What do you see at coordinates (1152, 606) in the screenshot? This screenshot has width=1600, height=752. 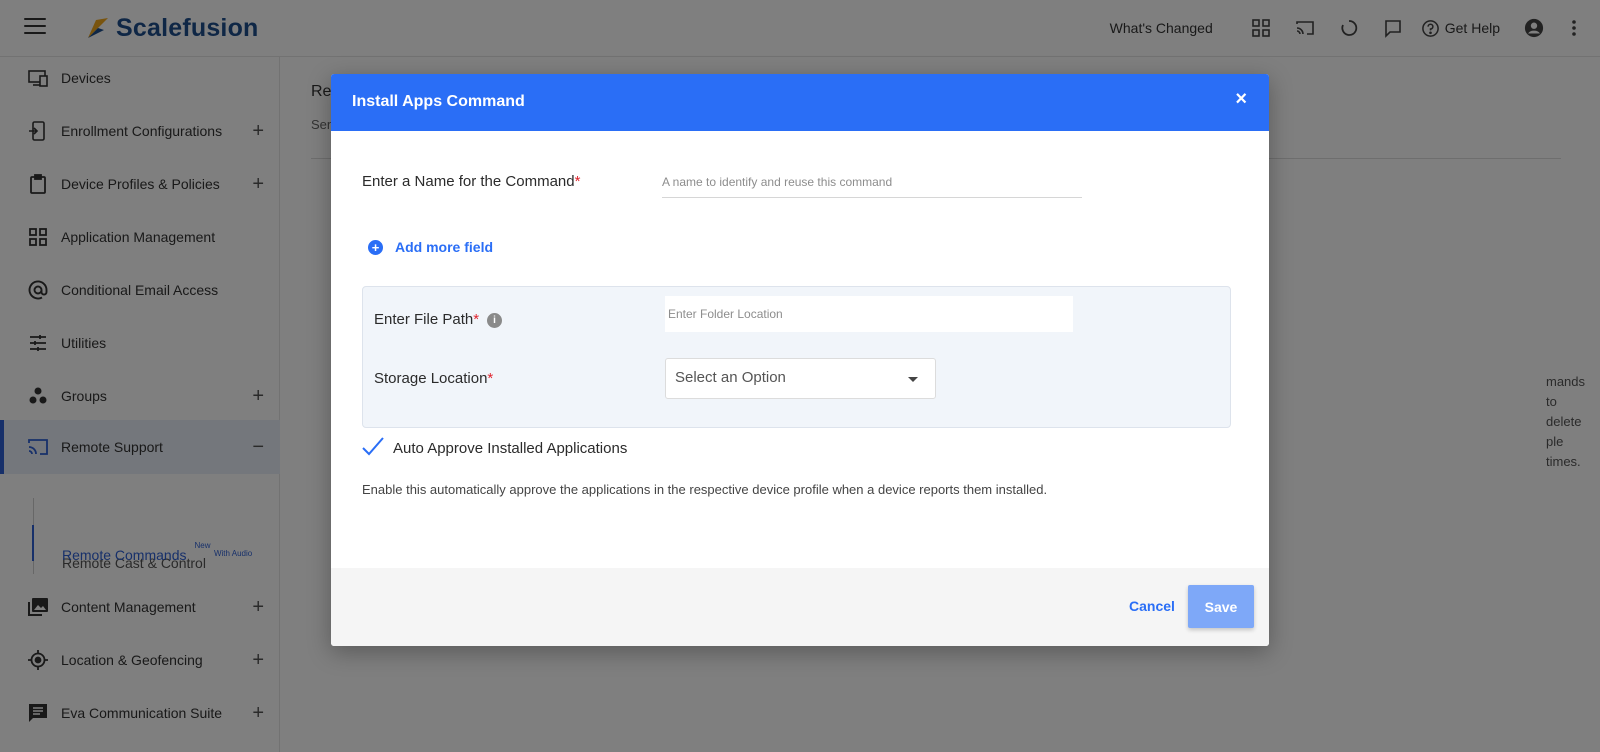 I see `cancel-button: Cancel` at bounding box center [1152, 606].